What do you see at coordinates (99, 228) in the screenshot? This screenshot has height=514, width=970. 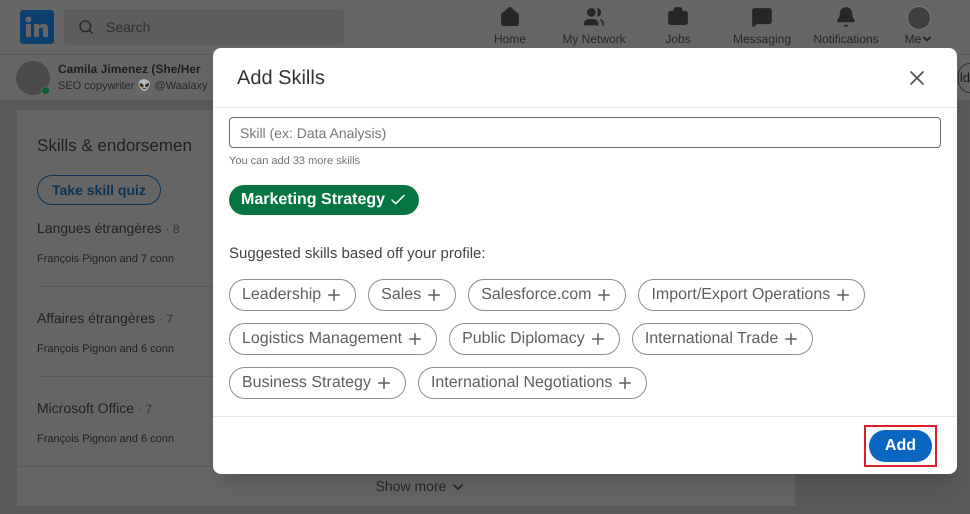 I see `skill-name: Langues étrangères` at bounding box center [99, 228].